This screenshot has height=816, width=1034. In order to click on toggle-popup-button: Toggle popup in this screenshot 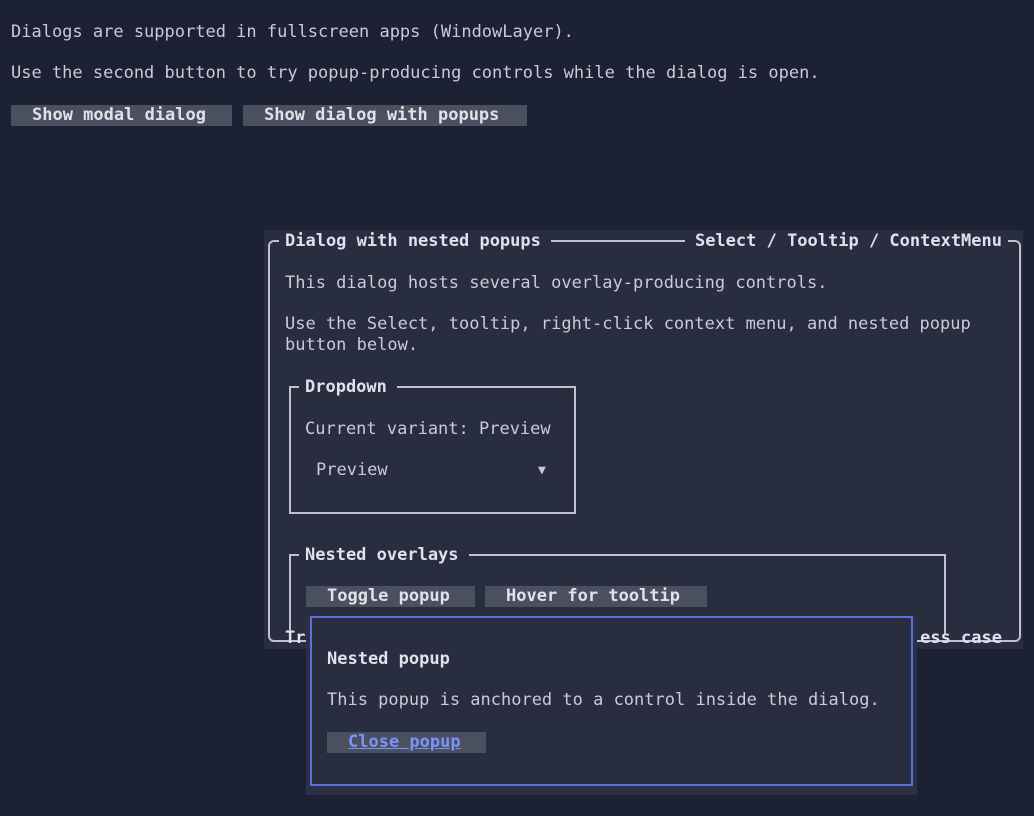, I will do `click(390, 596)`.